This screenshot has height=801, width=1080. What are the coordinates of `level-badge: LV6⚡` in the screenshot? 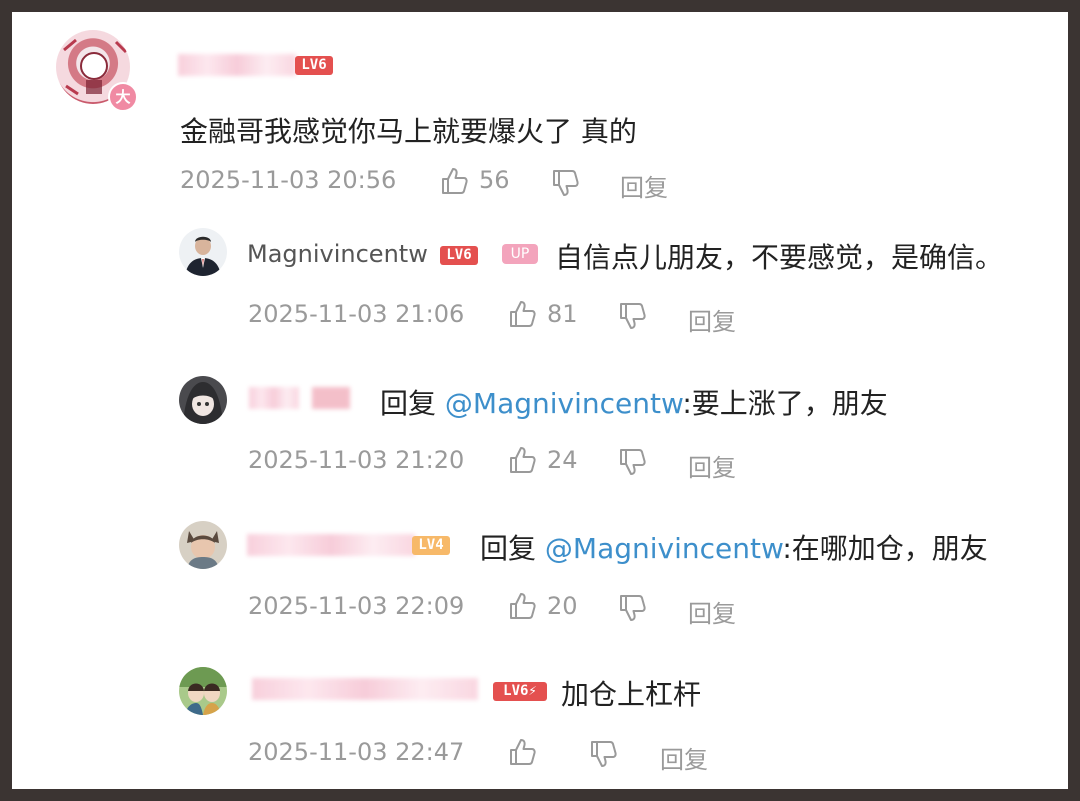 It's located at (520, 691).